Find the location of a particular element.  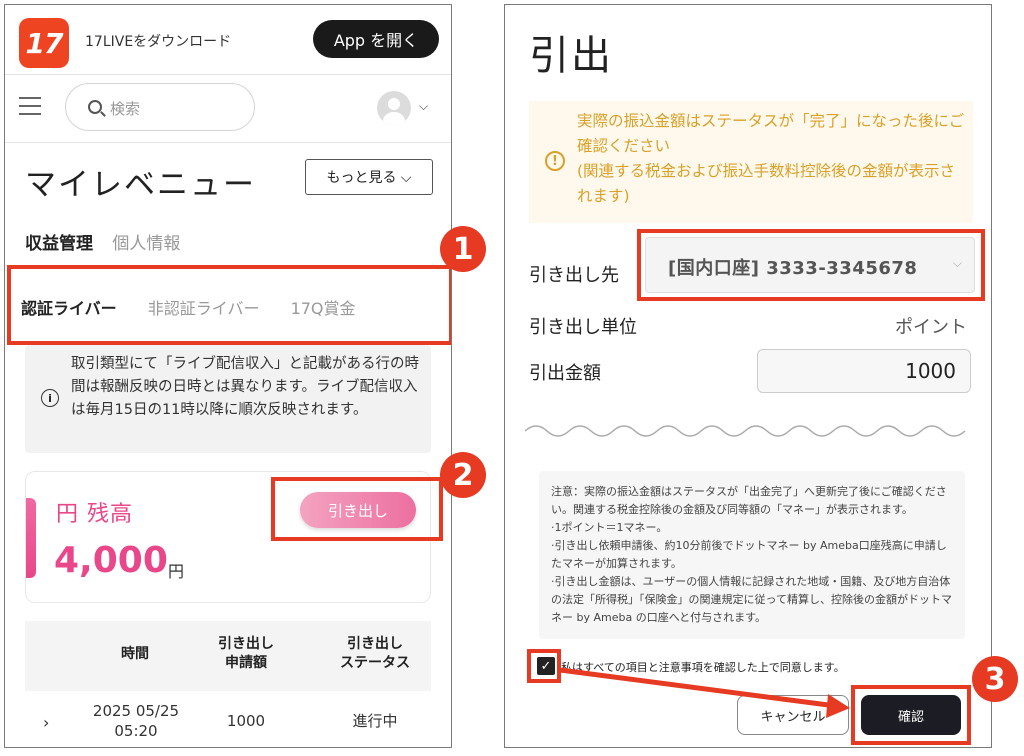

arrow-checkbox-to-confirm is located at coordinates (704, 692).